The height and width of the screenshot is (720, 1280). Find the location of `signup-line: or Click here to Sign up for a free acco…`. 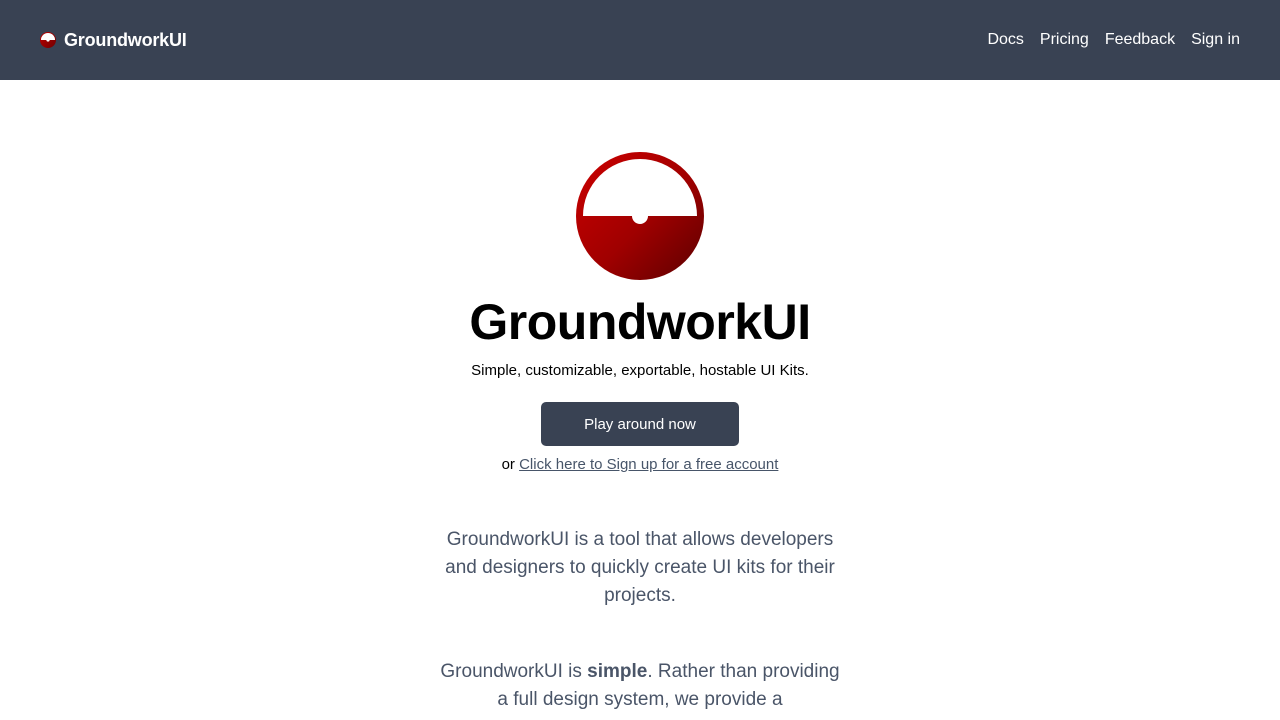

signup-line: or Click here to Sign up for a free acco… is located at coordinates (640, 465).